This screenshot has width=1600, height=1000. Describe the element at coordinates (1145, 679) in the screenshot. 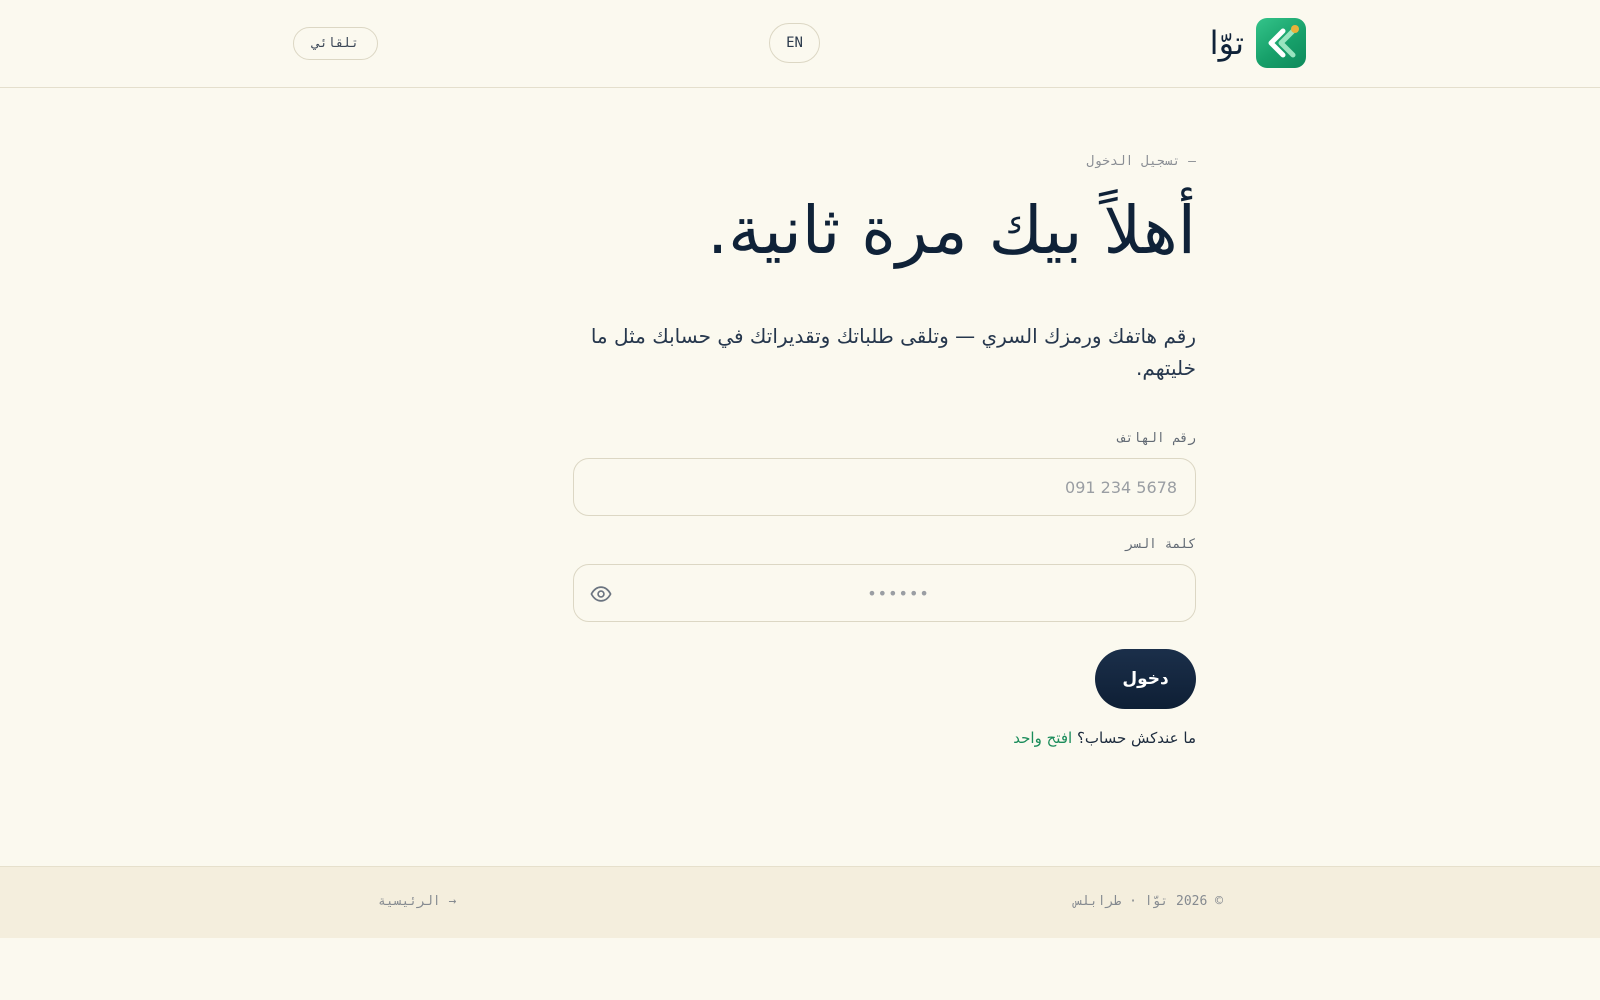

I see `login-submit-button: دخول` at that location.